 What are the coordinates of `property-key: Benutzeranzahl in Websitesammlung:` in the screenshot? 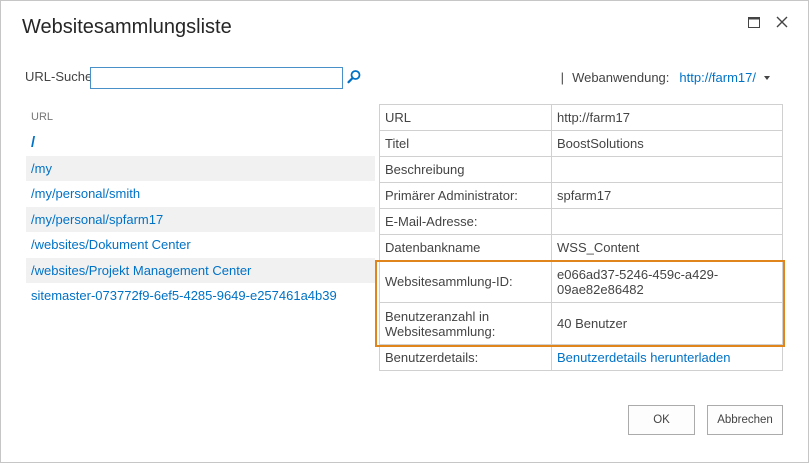 It's located at (465, 323).